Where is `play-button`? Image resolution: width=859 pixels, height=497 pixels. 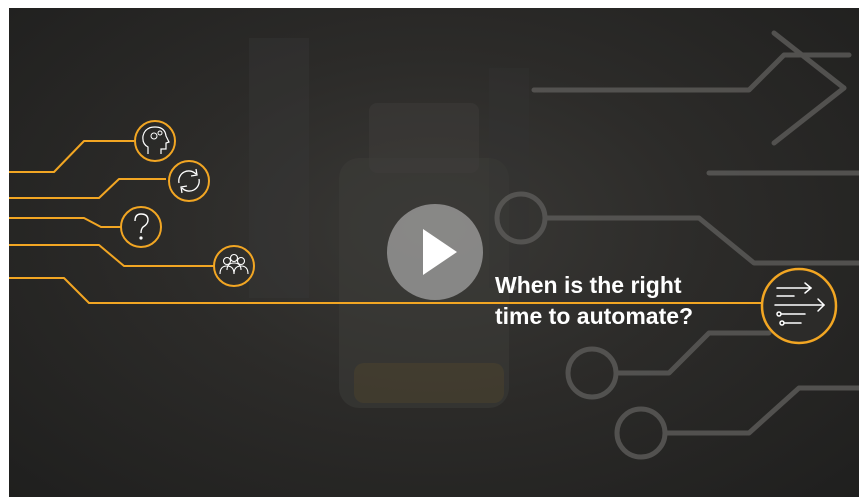 play-button is located at coordinates (435, 252).